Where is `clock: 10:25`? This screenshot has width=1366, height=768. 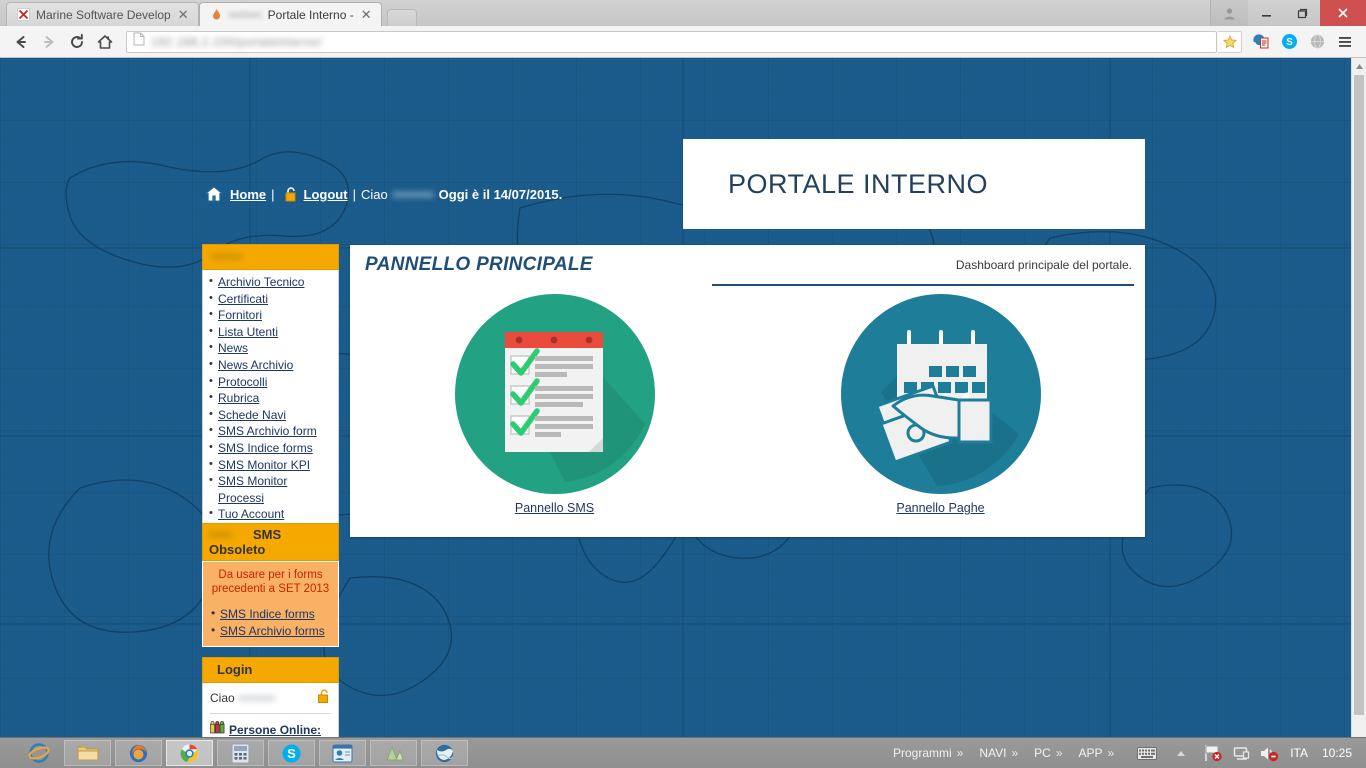
clock: 10:25 is located at coordinates (1337, 753).